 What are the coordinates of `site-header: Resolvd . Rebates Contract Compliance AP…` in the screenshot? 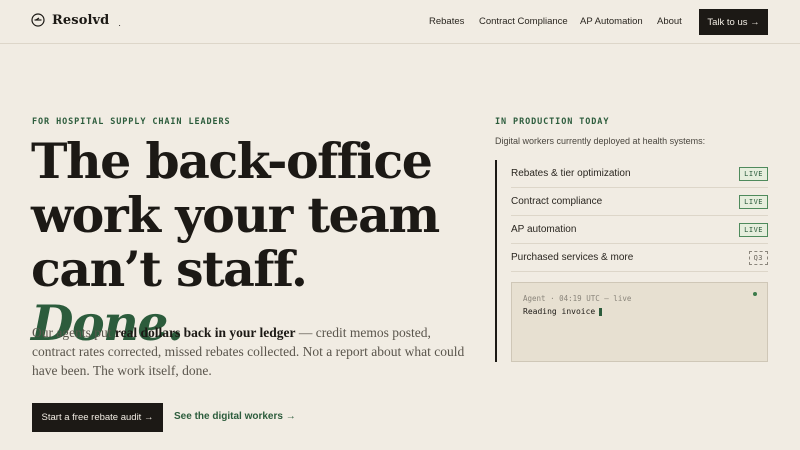 It's located at (400, 22).